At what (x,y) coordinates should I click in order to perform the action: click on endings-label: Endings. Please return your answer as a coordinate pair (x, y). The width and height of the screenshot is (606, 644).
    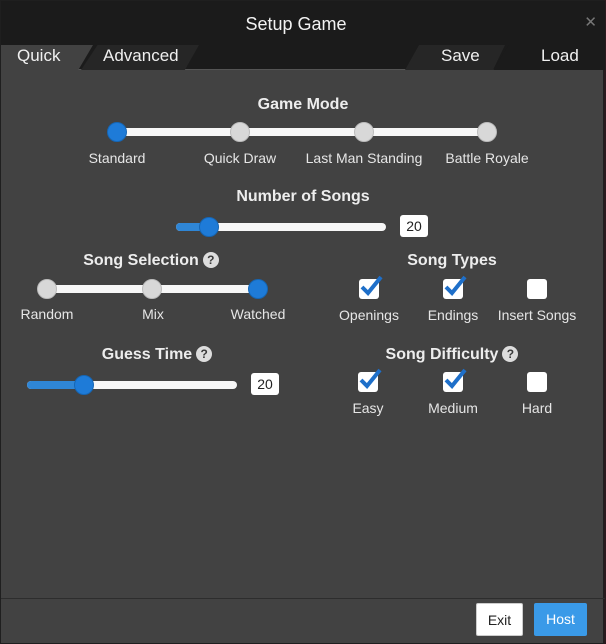
    Looking at the image, I should click on (453, 315).